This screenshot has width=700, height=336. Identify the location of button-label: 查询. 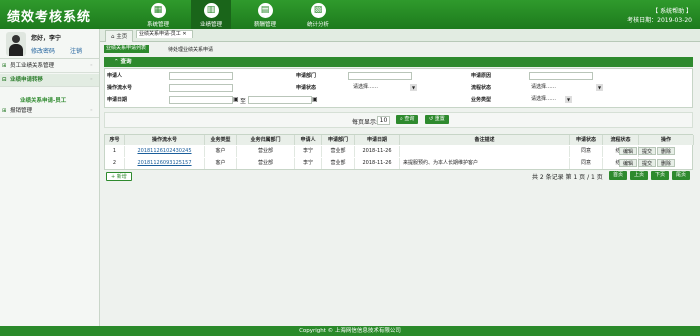
(409, 119).